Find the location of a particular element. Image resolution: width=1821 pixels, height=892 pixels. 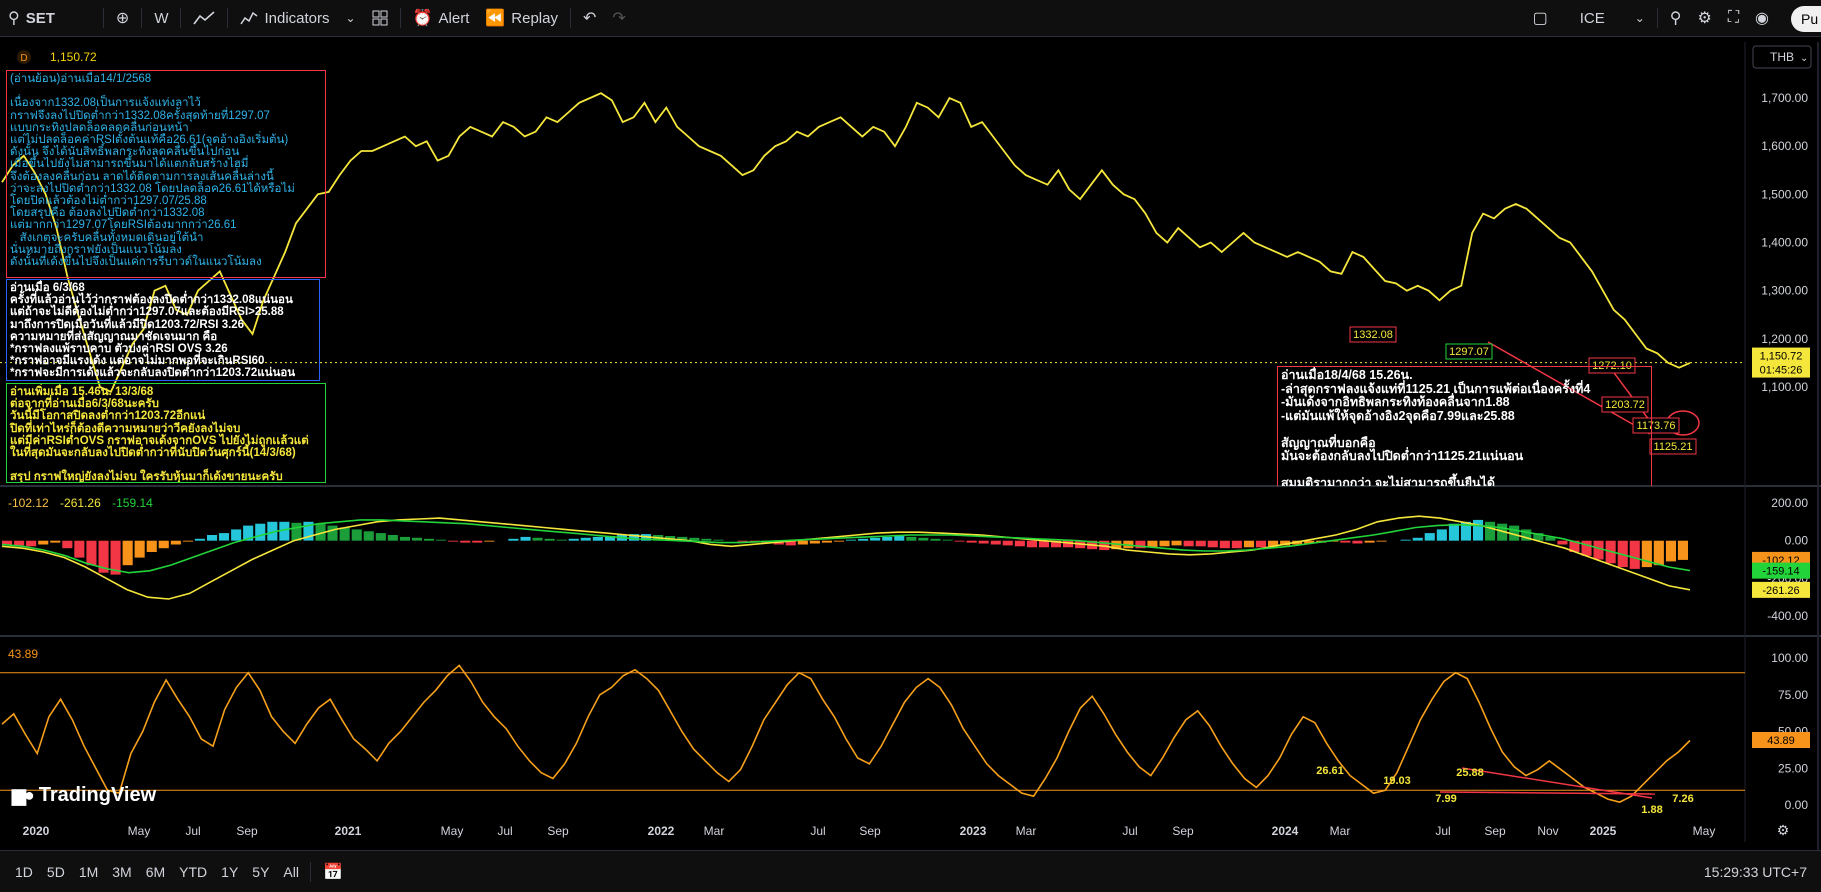

interval-button: W is located at coordinates (161, 18).